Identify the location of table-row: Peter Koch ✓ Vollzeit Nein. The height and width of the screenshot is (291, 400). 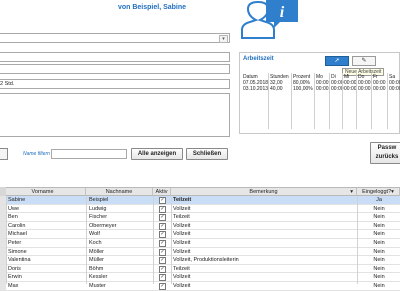
(200, 243).